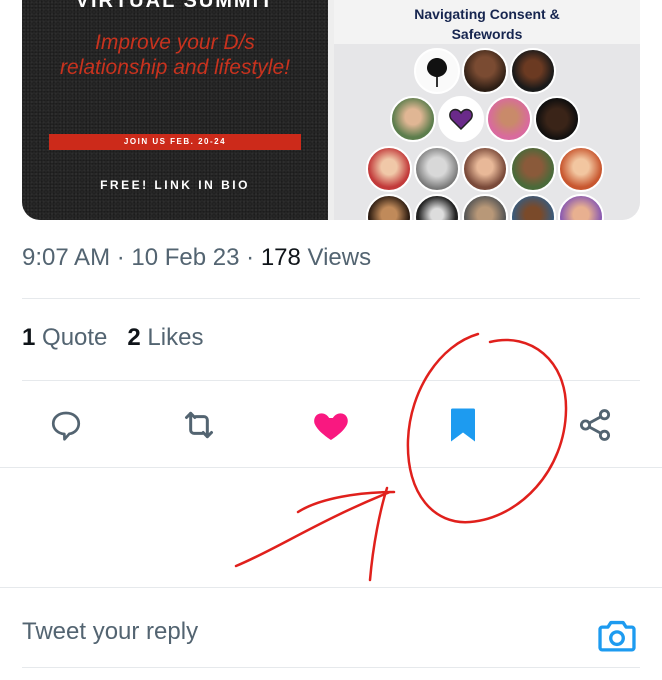 This screenshot has width=662, height=680. What do you see at coordinates (487, 34) in the screenshot?
I see `panel-title-line2: Safewords` at bounding box center [487, 34].